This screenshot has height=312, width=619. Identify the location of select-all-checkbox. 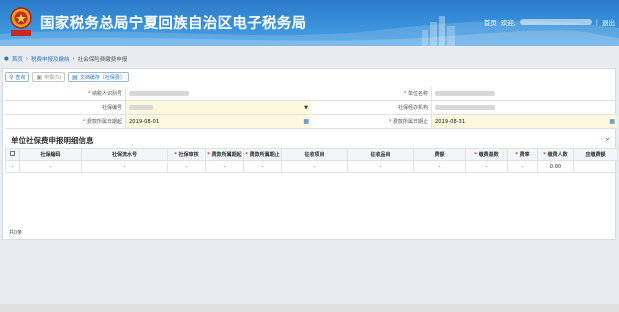
(12, 153).